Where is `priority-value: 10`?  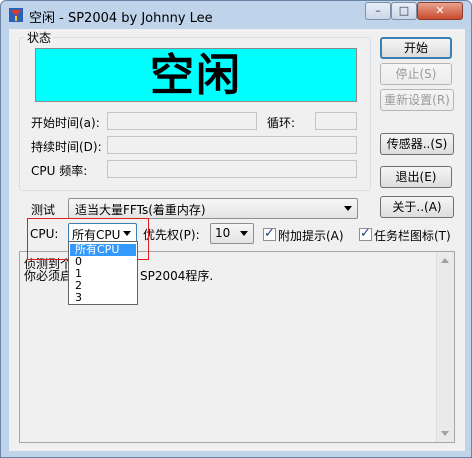
priority-value: 10 is located at coordinates (223, 233).